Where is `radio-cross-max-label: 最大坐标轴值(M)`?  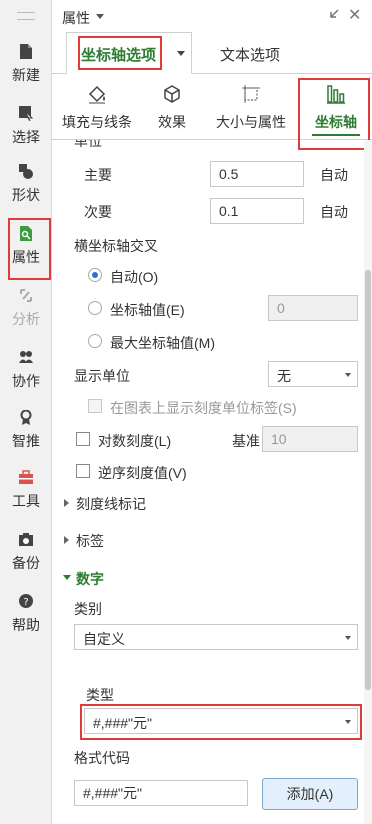
radio-cross-max-label: 最大坐标轴值(M) is located at coordinates (162, 343).